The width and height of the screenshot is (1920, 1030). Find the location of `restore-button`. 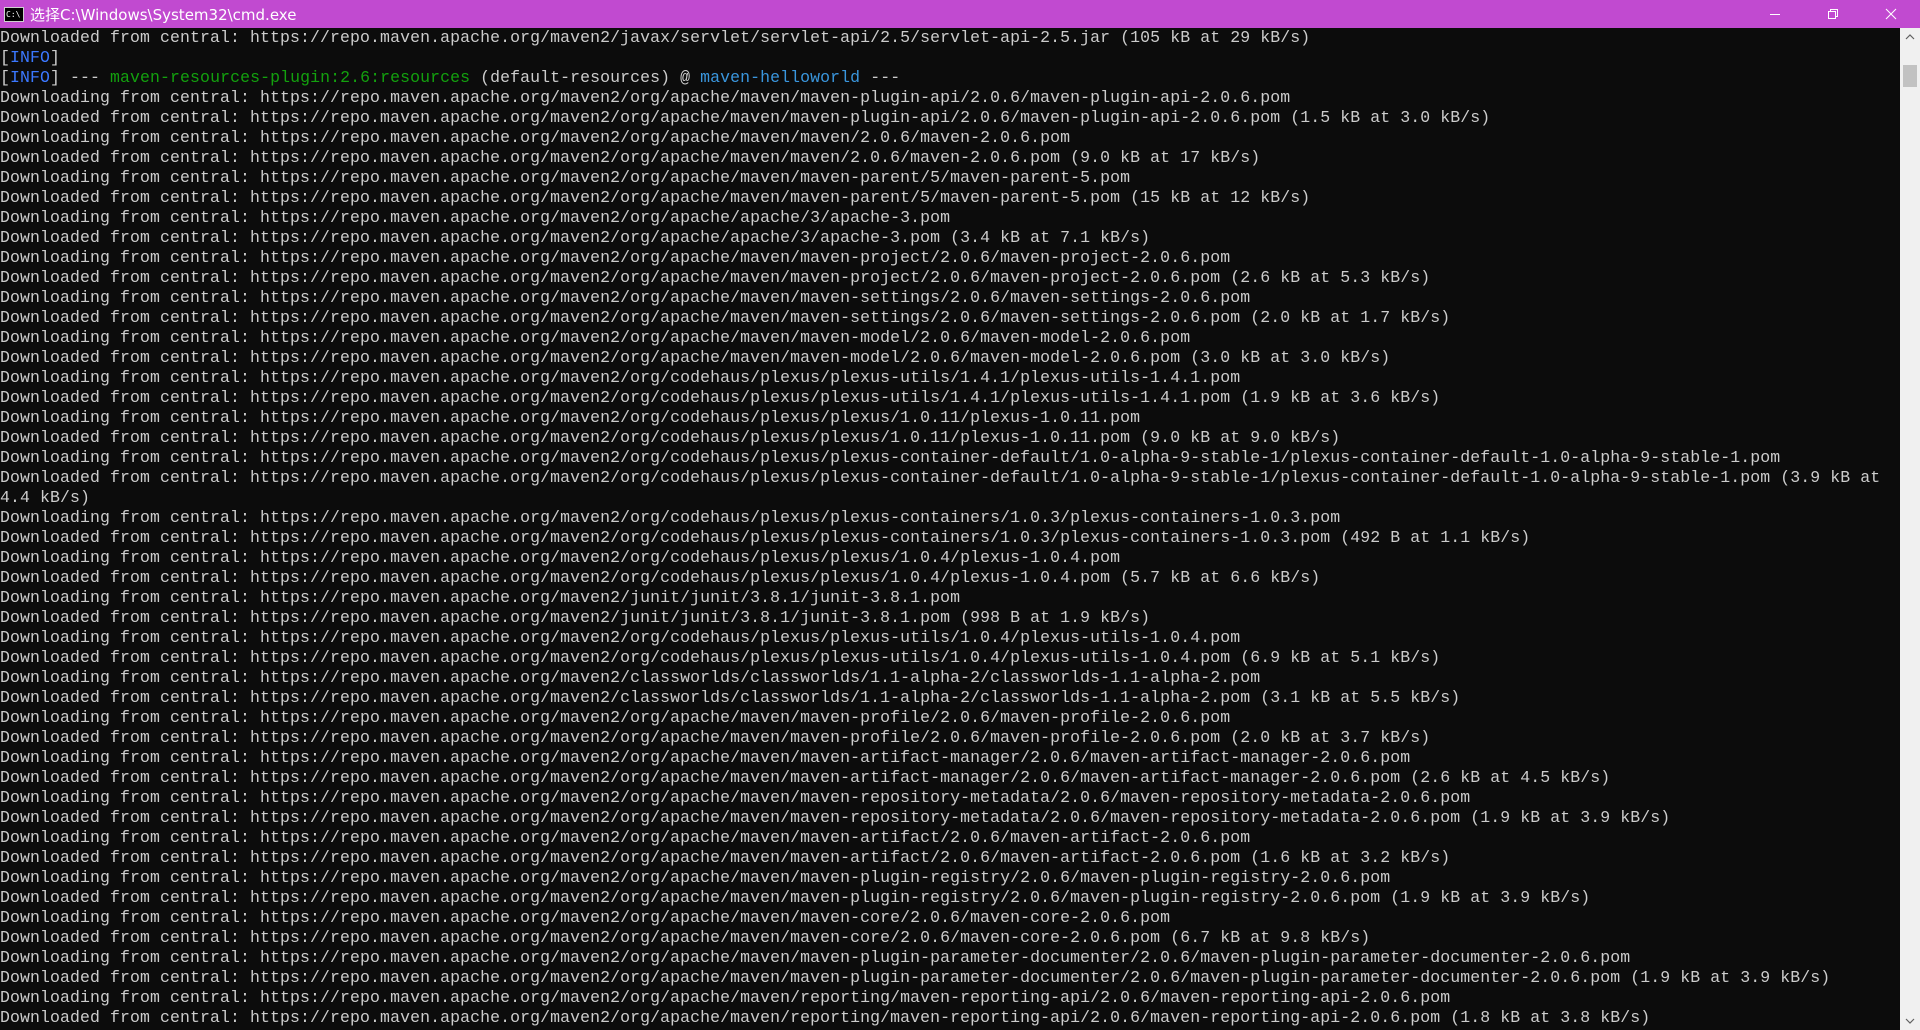

restore-button is located at coordinates (1833, 14).